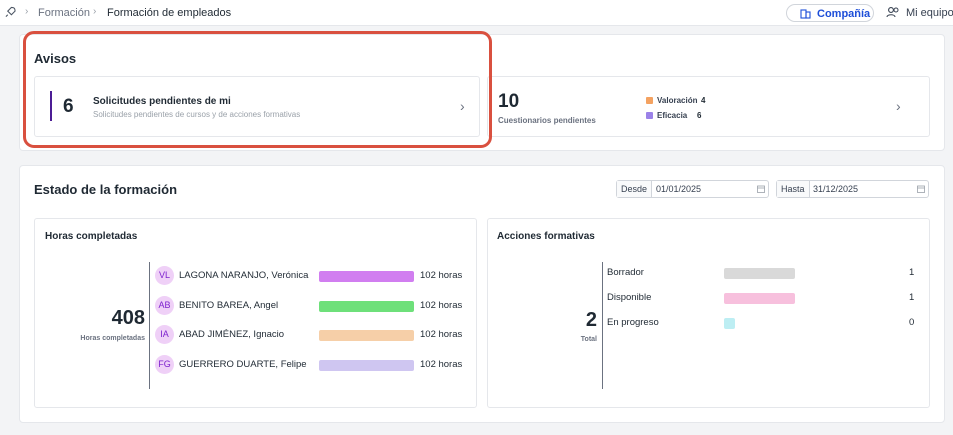 Image resolution: width=953 pixels, height=435 pixels. Describe the element at coordinates (546, 236) in the screenshot. I see `acciones-title: Acciones formativas` at that location.